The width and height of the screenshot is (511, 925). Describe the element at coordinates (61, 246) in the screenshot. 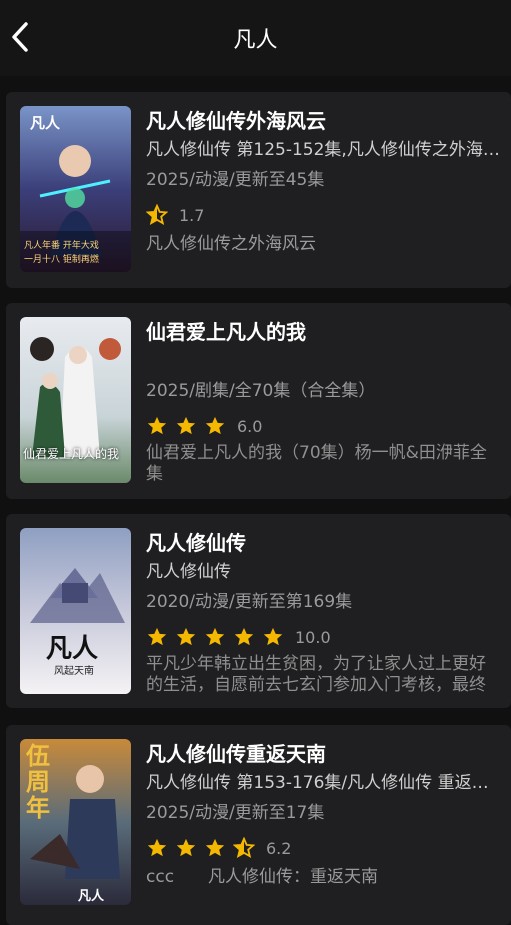

I see `poster-tagline: 凡人年番 开年大戏` at that location.